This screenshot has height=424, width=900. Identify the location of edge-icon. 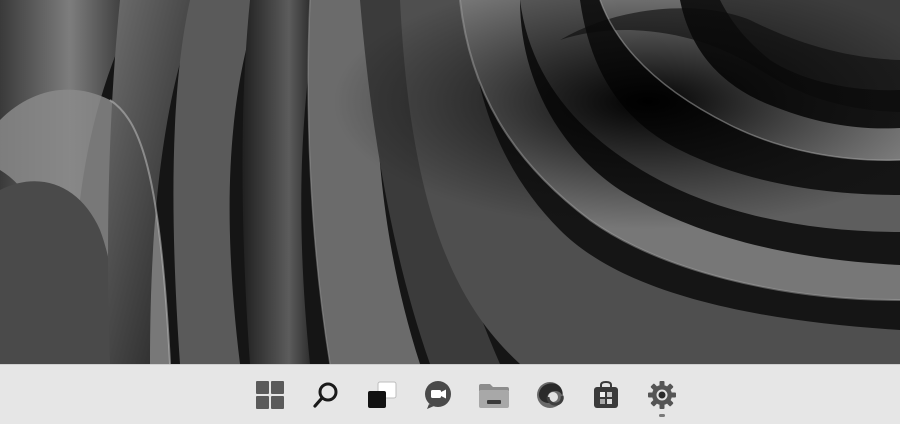
(550, 395).